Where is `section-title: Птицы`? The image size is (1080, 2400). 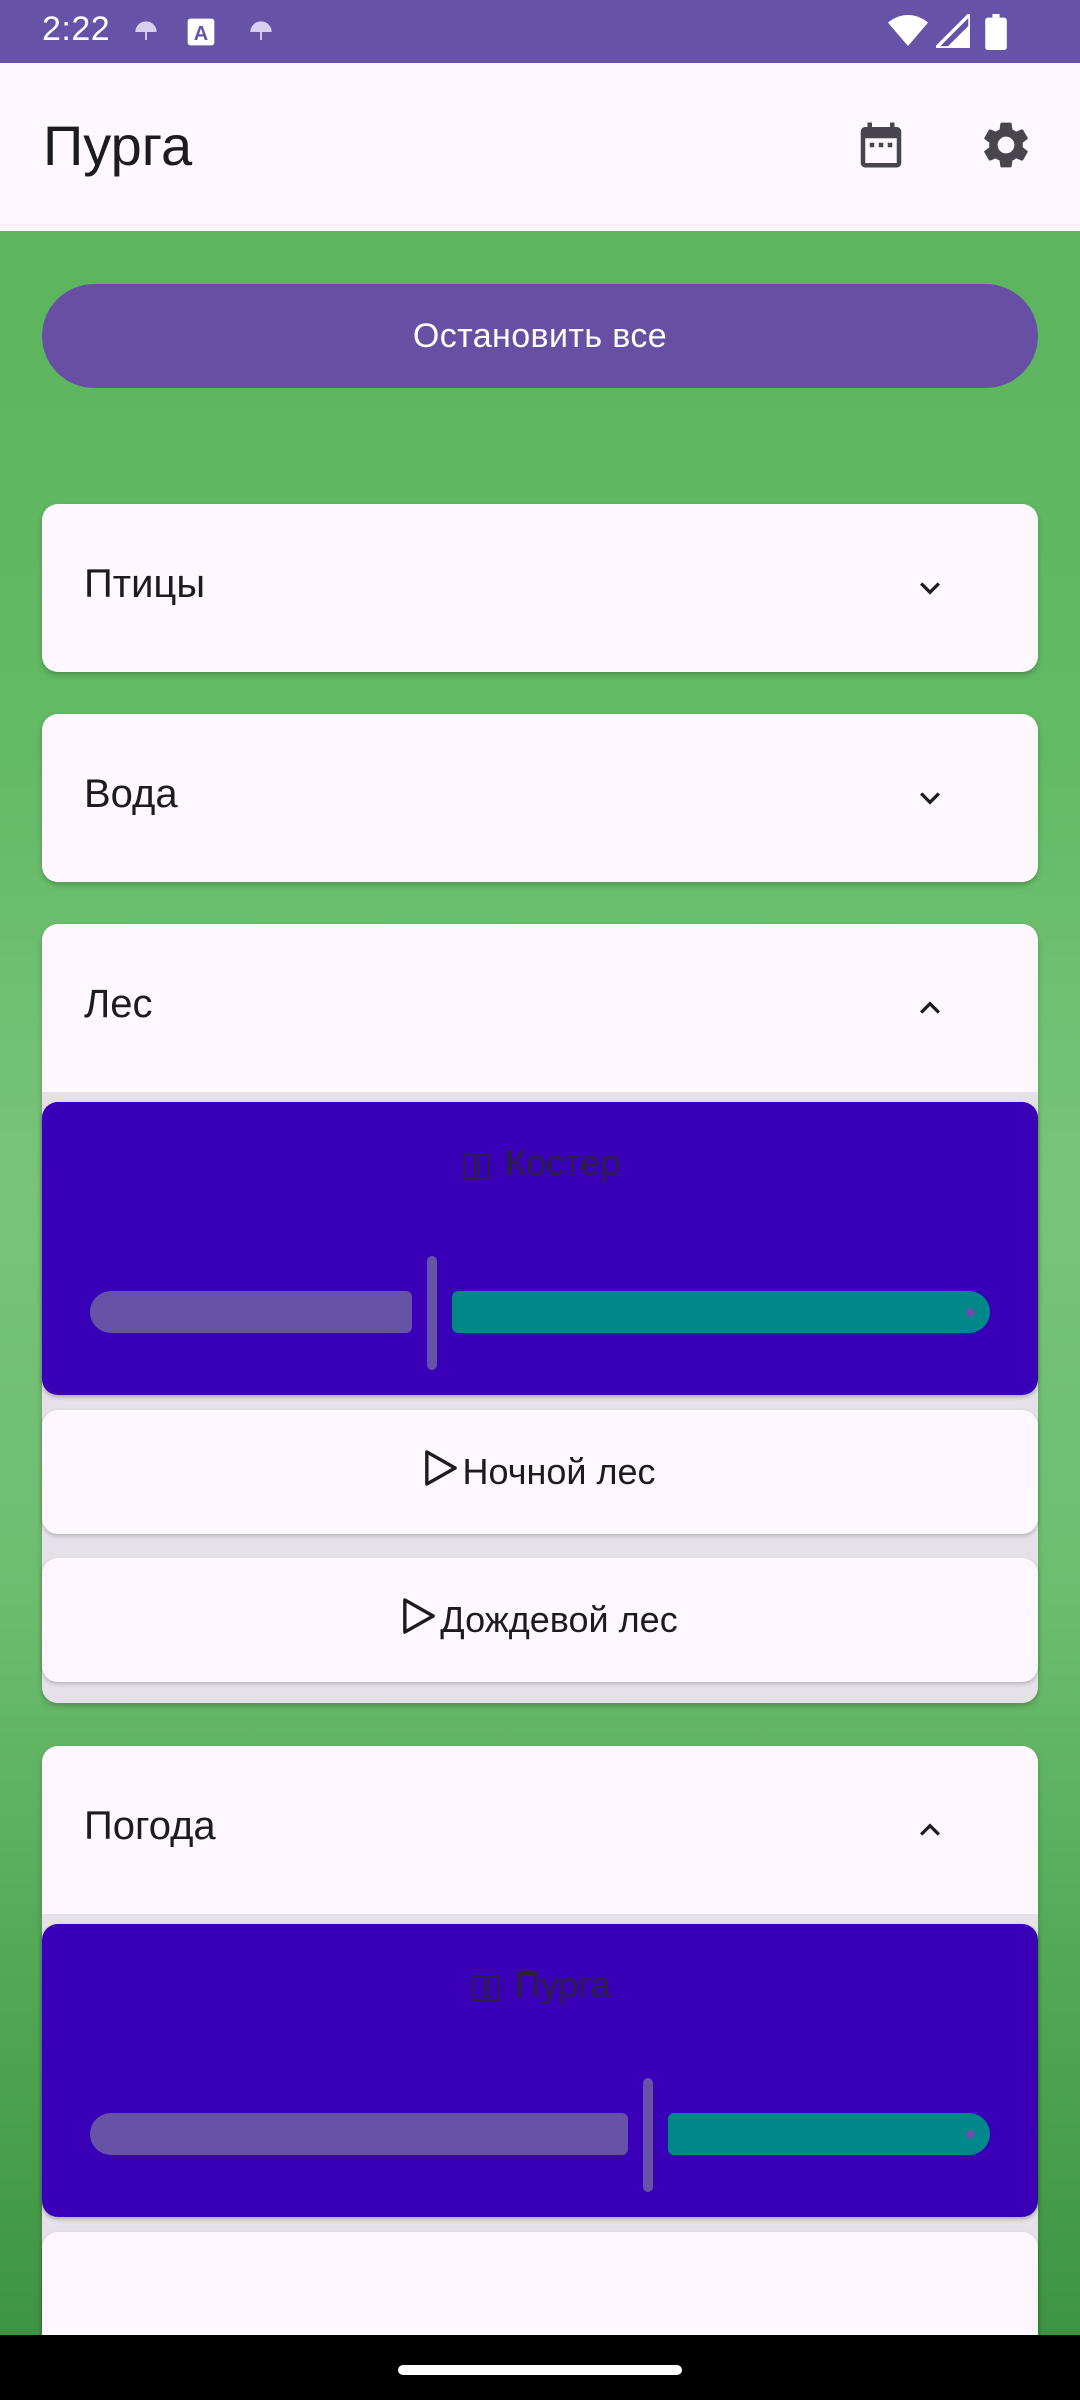
section-title: Птицы is located at coordinates (145, 584).